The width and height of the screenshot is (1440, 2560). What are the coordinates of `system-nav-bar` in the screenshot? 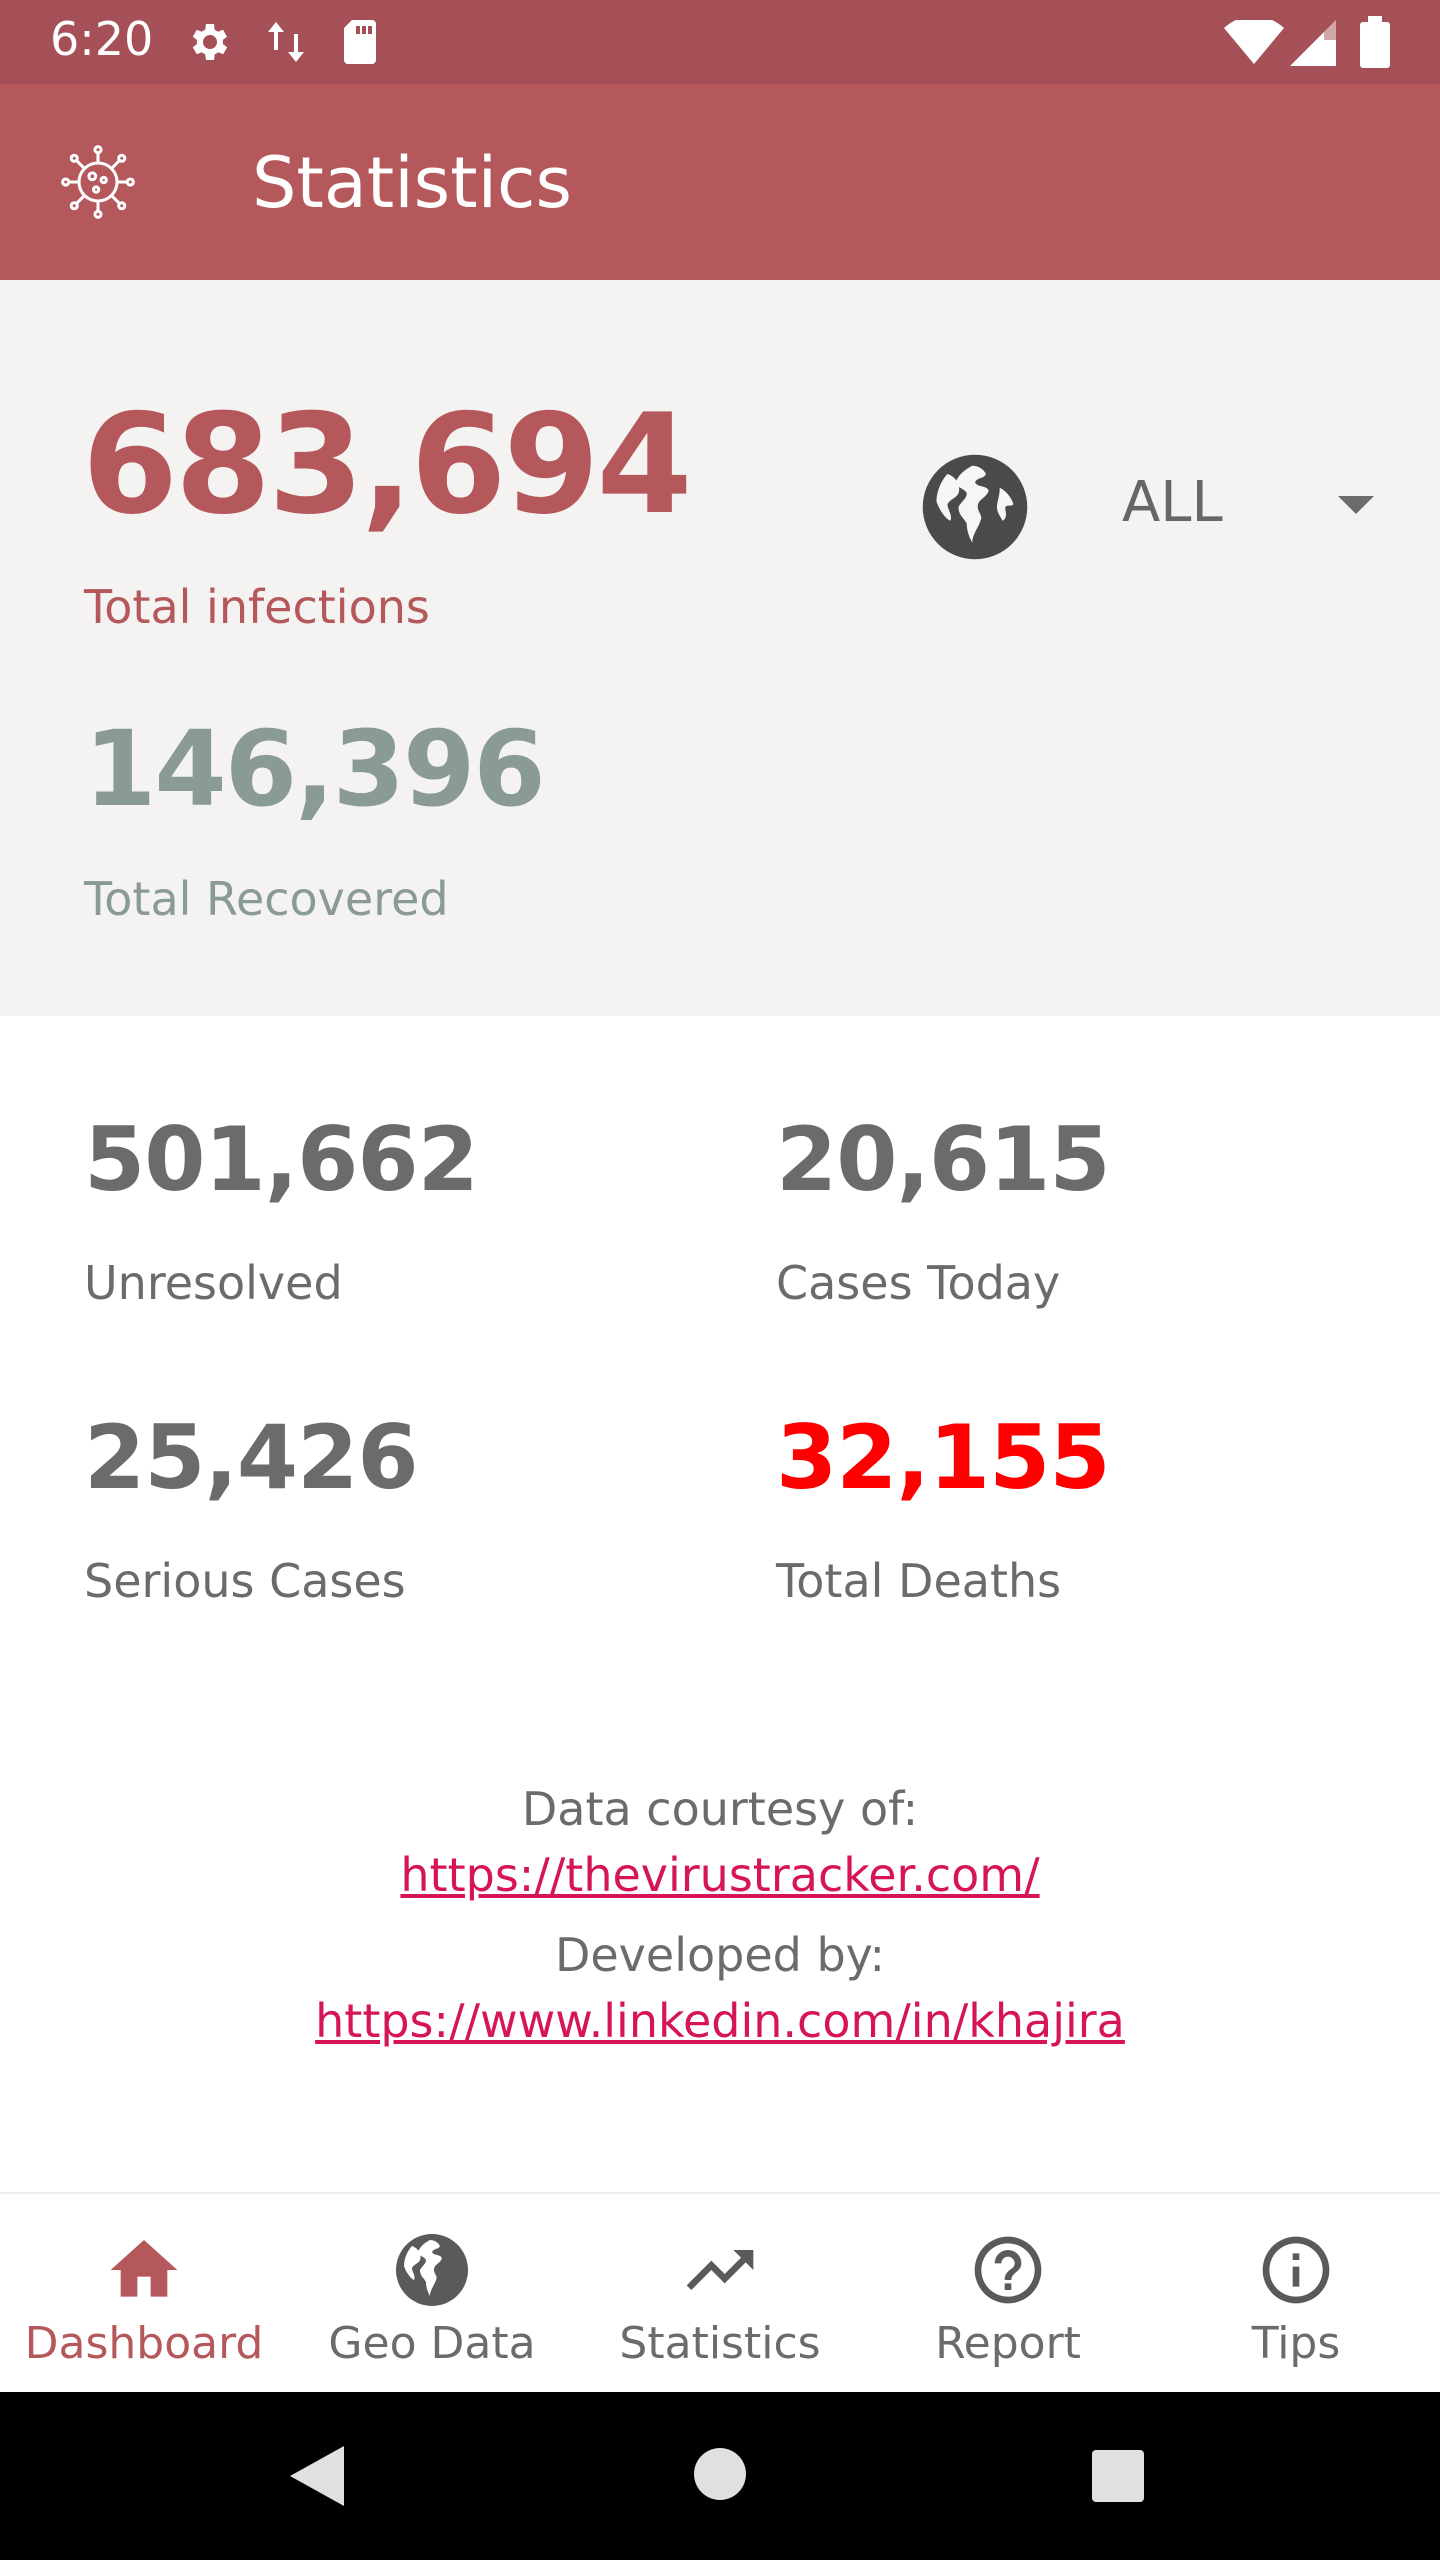 It's located at (720, 2476).